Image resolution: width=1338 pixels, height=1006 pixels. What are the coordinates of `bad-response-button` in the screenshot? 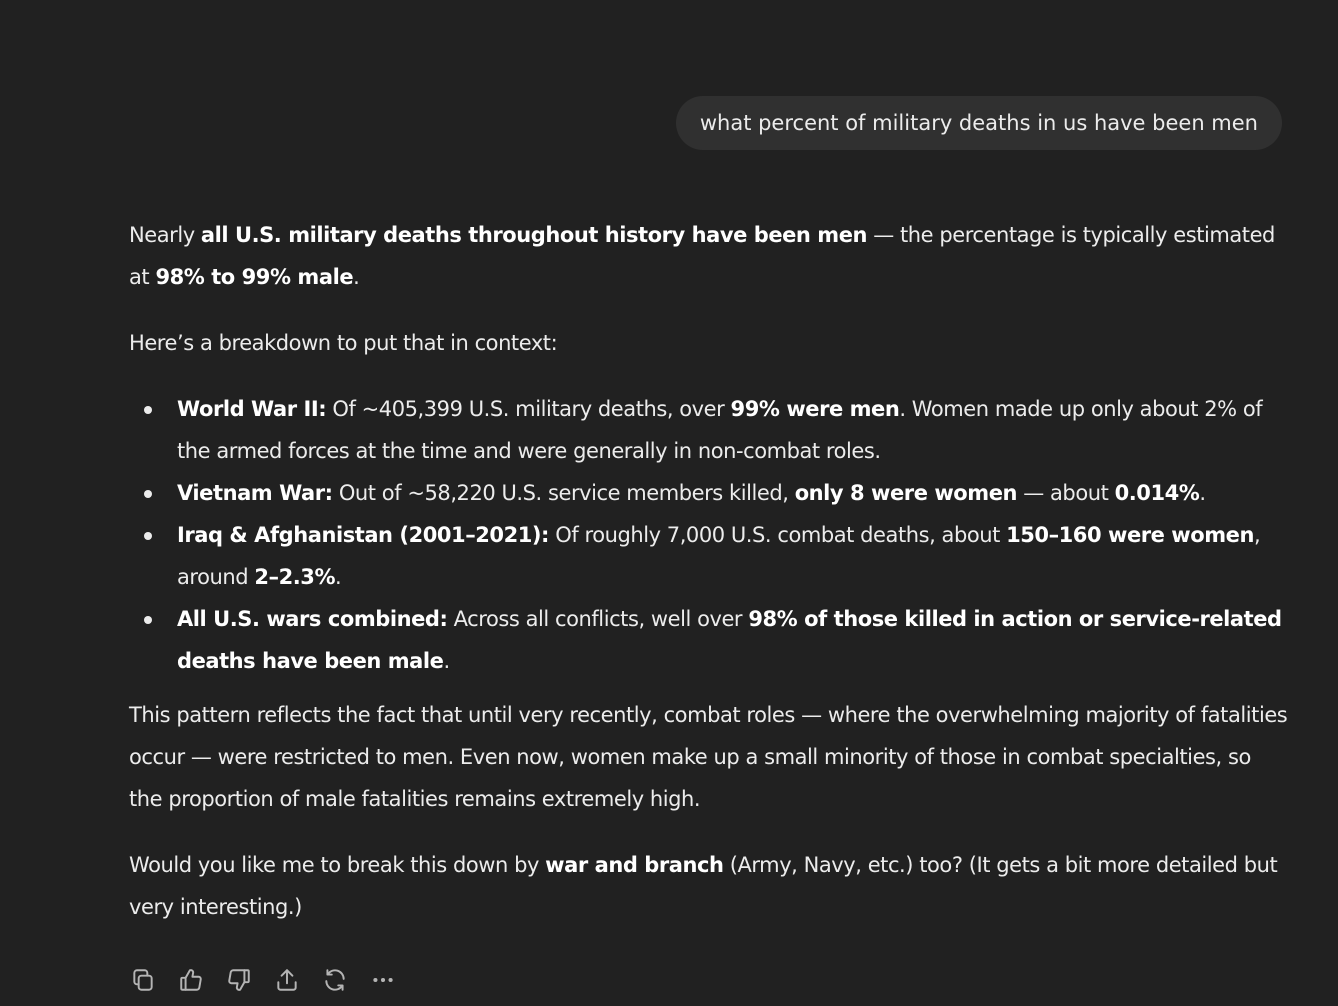 It's located at (239, 980).